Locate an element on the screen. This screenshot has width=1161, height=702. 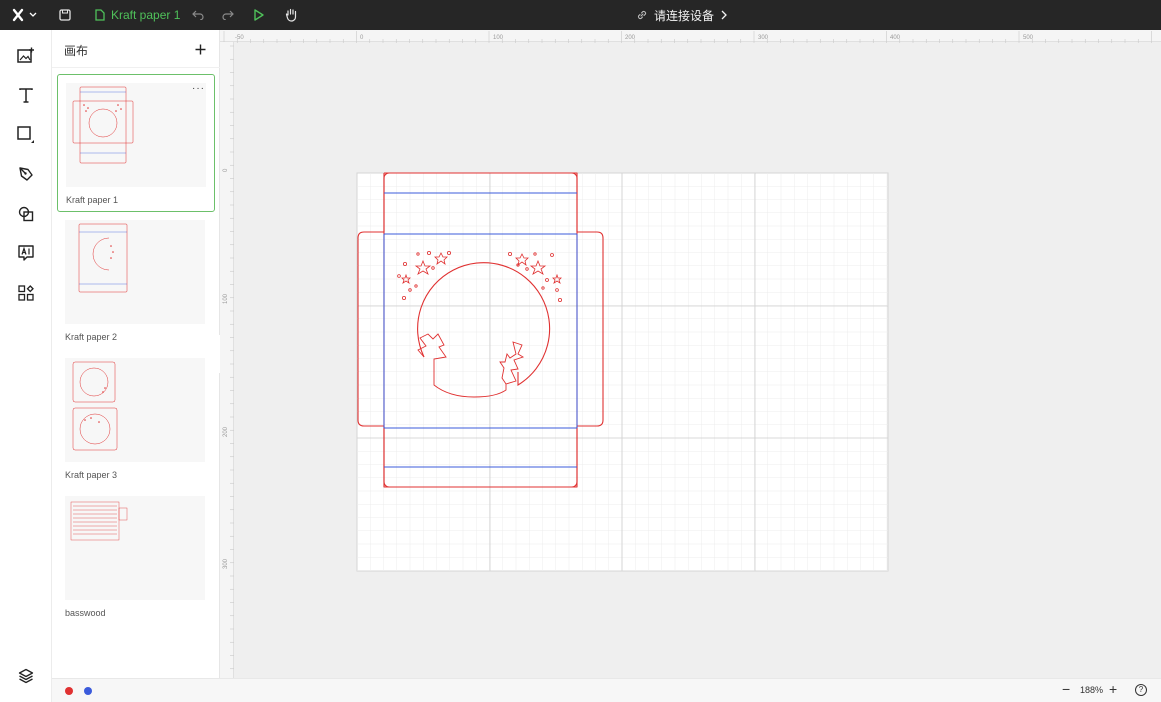
square-icon is located at coordinates (25, 134).